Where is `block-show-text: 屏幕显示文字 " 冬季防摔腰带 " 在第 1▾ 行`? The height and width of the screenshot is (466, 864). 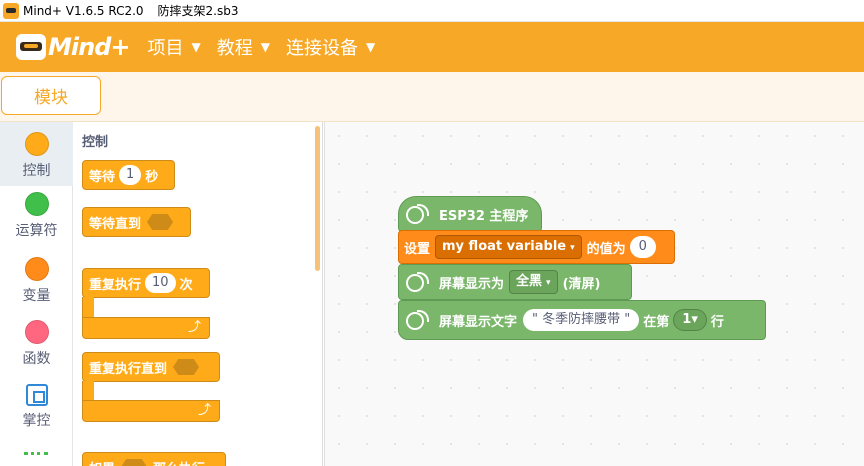 block-show-text: 屏幕显示文字 " 冬季防摔腰带 " 在第 1▾ 行 is located at coordinates (582, 320).